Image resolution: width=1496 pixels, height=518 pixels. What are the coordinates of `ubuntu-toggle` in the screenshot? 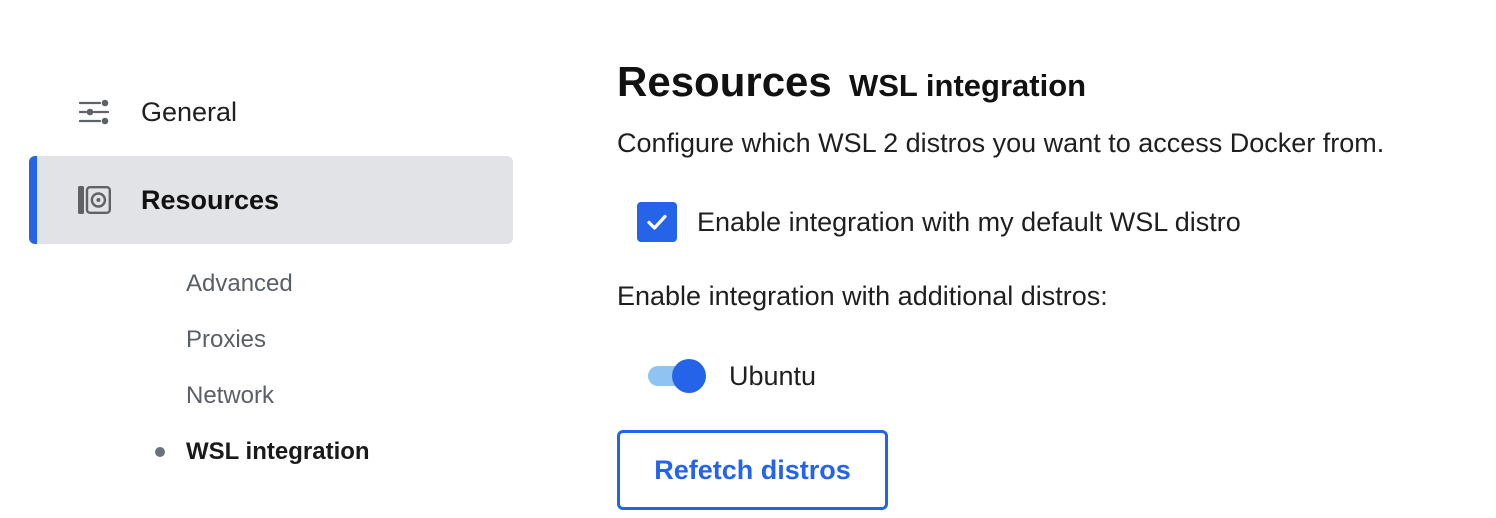 It's located at (676, 376).